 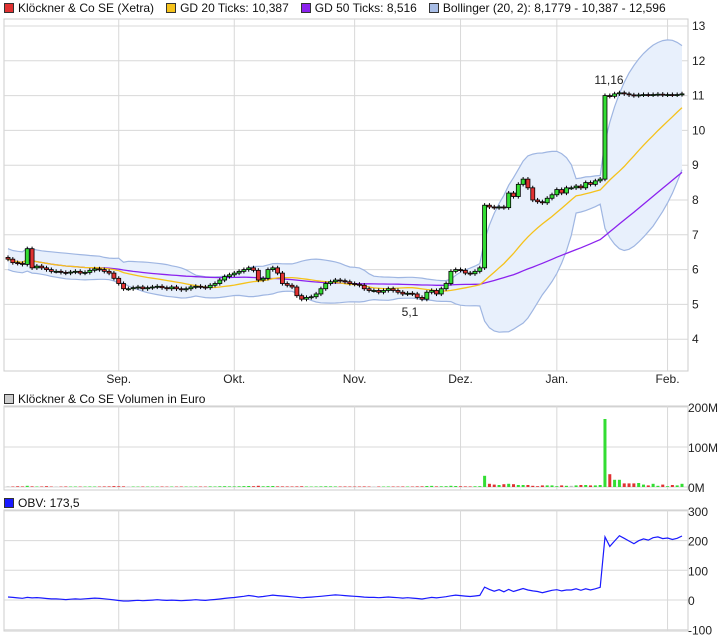 What do you see at coordinates (695, 339) in the screenshot?
I see `y-tick-label: 4` at bounding box center [695, 339].